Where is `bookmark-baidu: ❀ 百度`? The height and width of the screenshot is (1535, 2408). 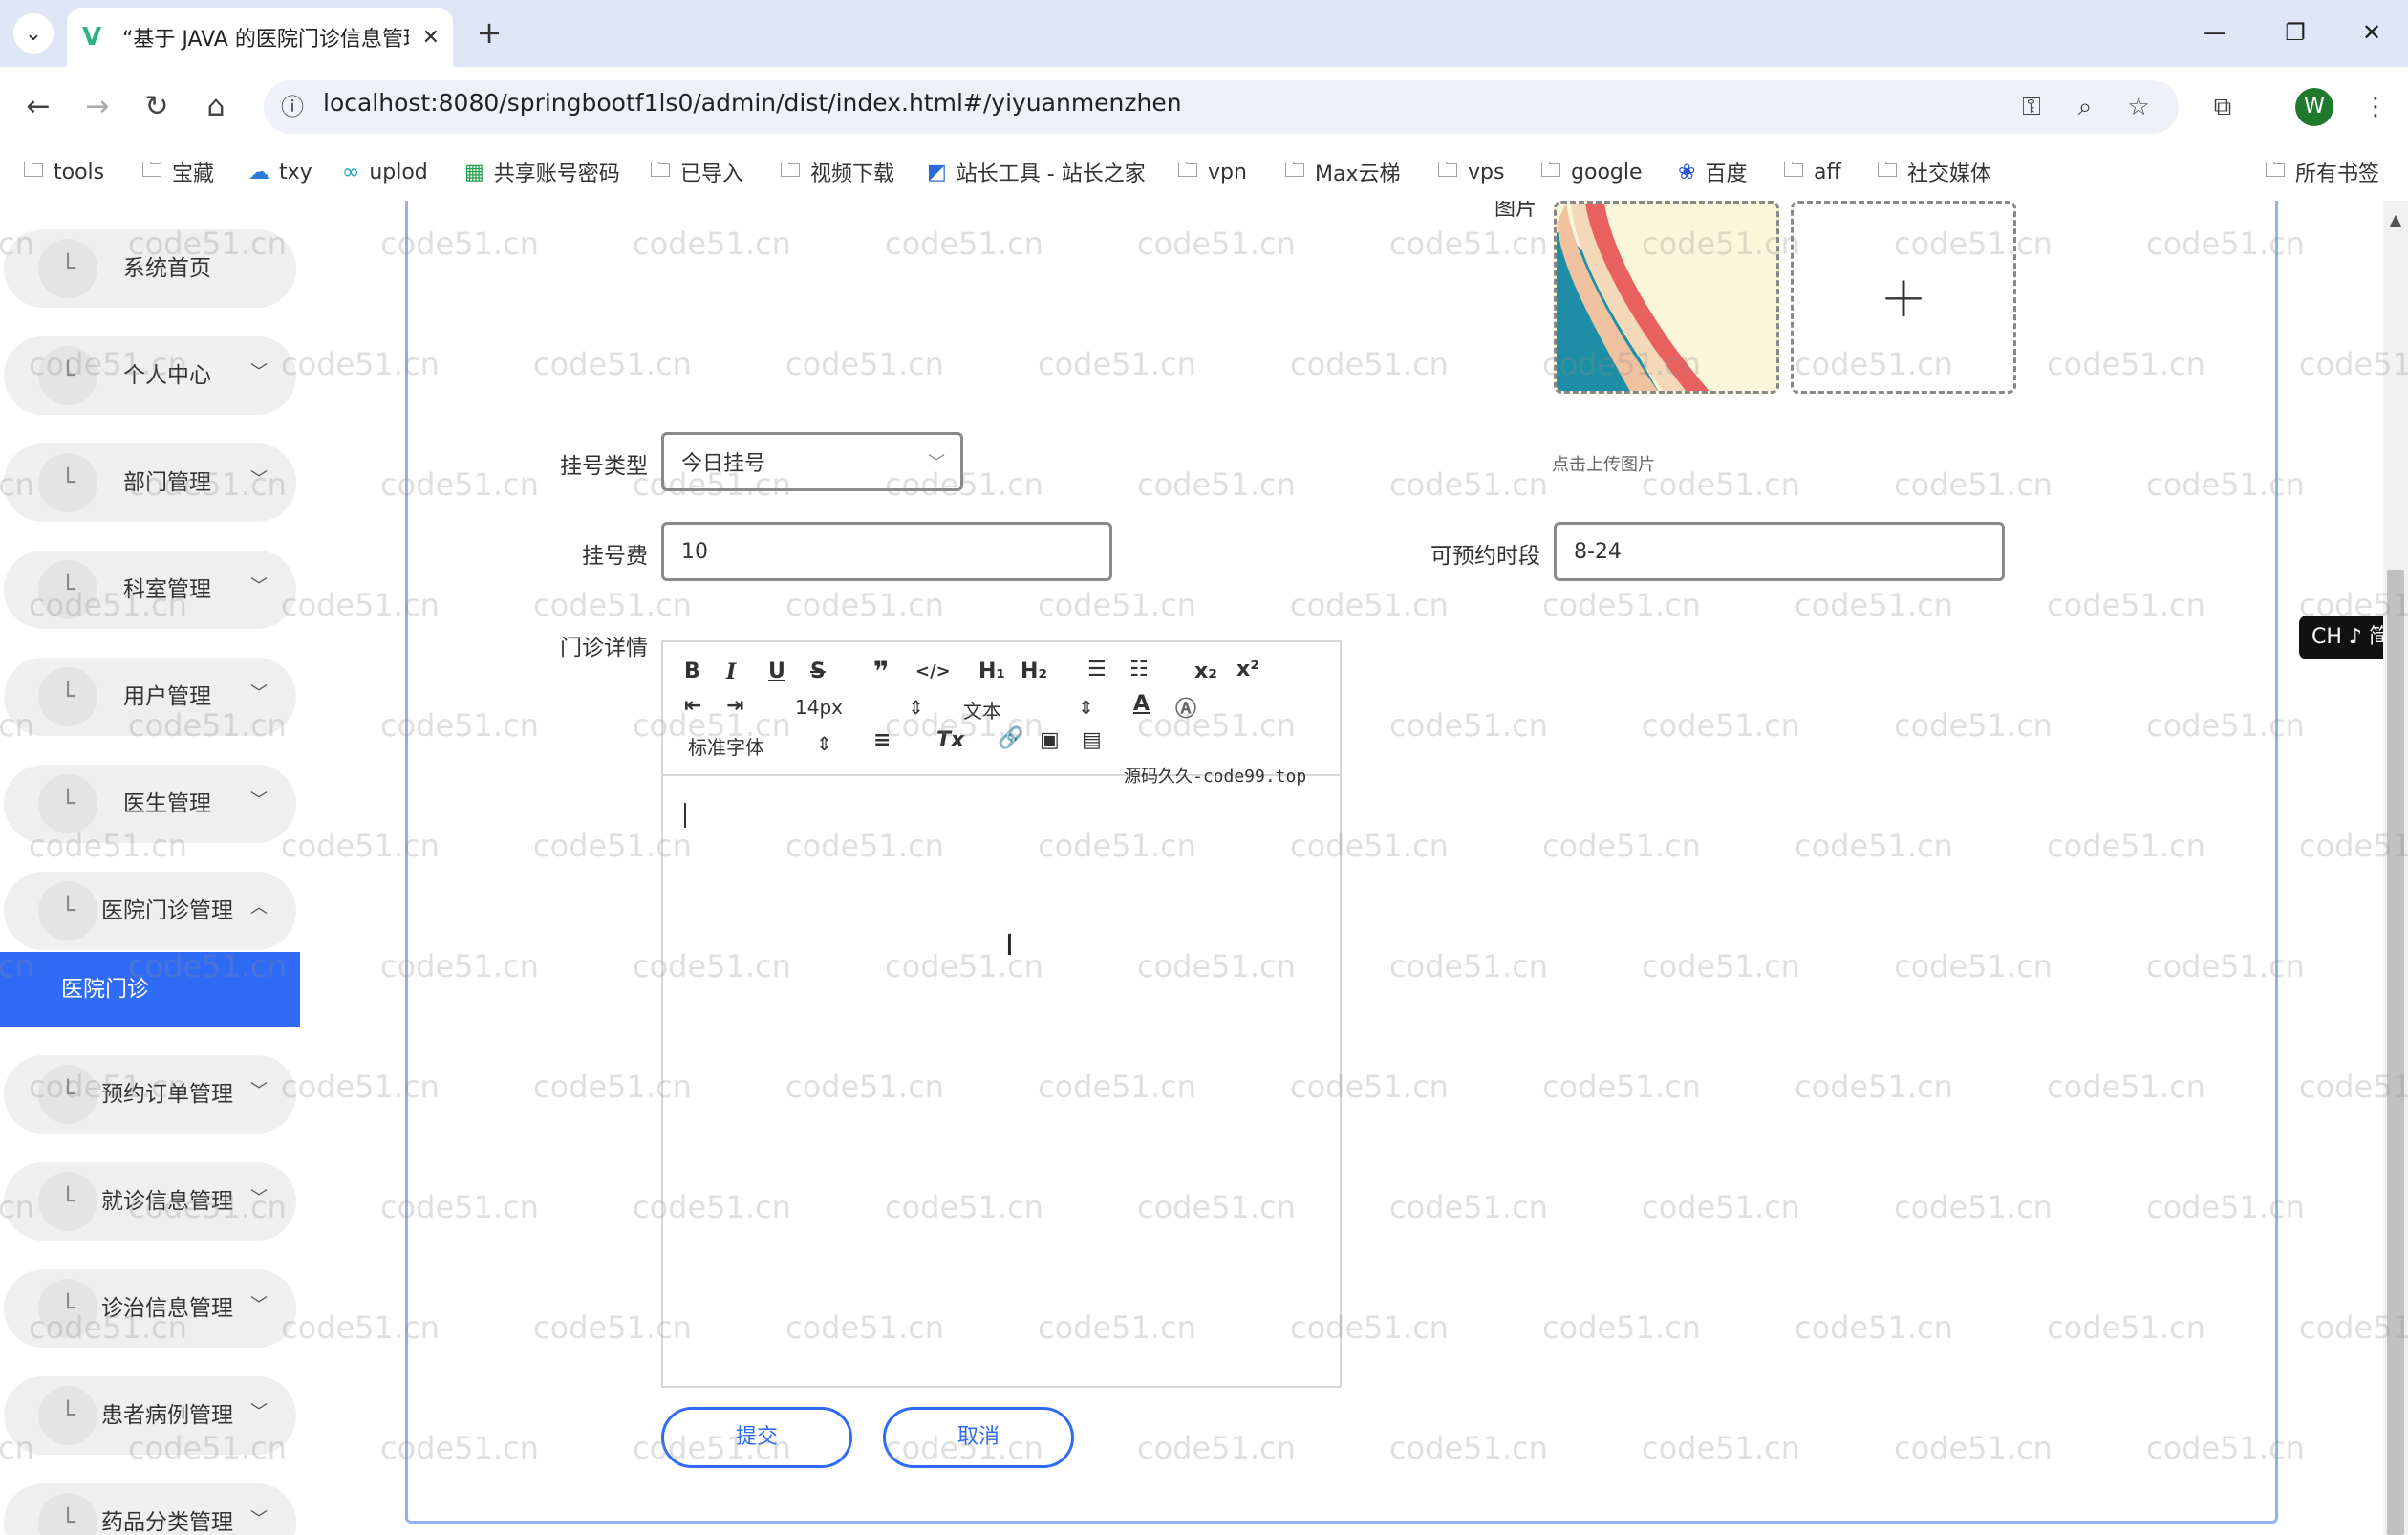 bookmark-baidu: ❀ 百度 is located at coordinates (1713, 172).